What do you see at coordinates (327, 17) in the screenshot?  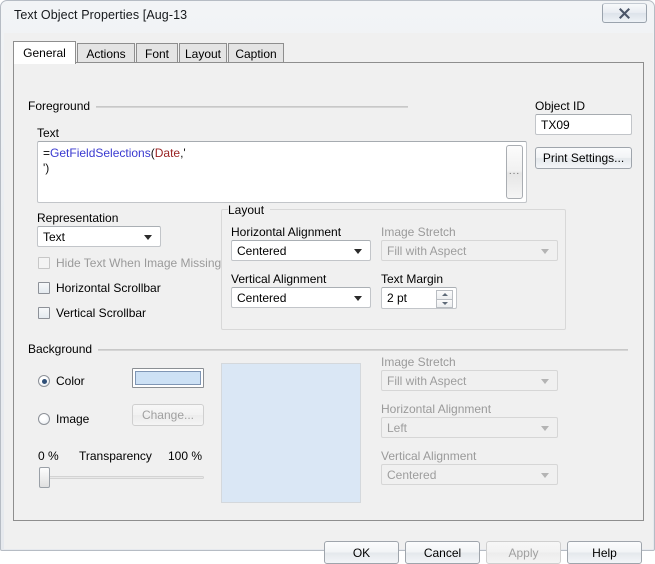 I see `title-bar: Text Object Properties [Aug-13` at bounding box center [327, 17].